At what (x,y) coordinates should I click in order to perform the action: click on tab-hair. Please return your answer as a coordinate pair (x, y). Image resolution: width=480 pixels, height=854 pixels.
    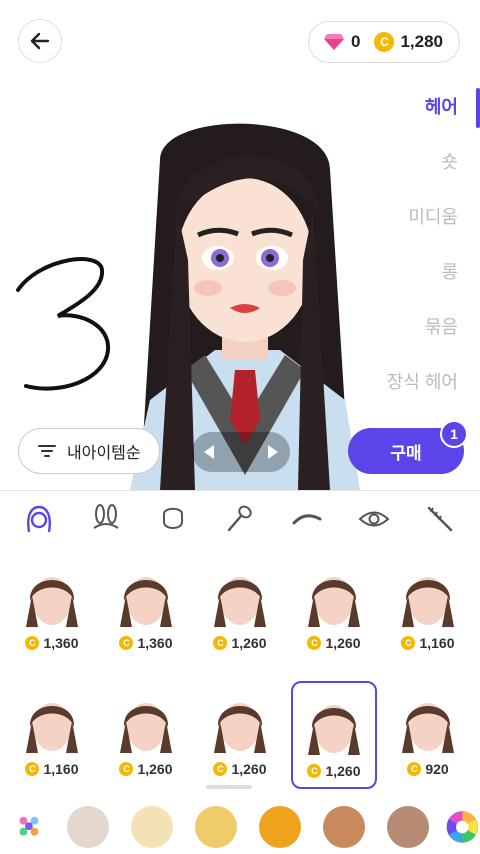
    Looking at the image, I should click on (39, 519).